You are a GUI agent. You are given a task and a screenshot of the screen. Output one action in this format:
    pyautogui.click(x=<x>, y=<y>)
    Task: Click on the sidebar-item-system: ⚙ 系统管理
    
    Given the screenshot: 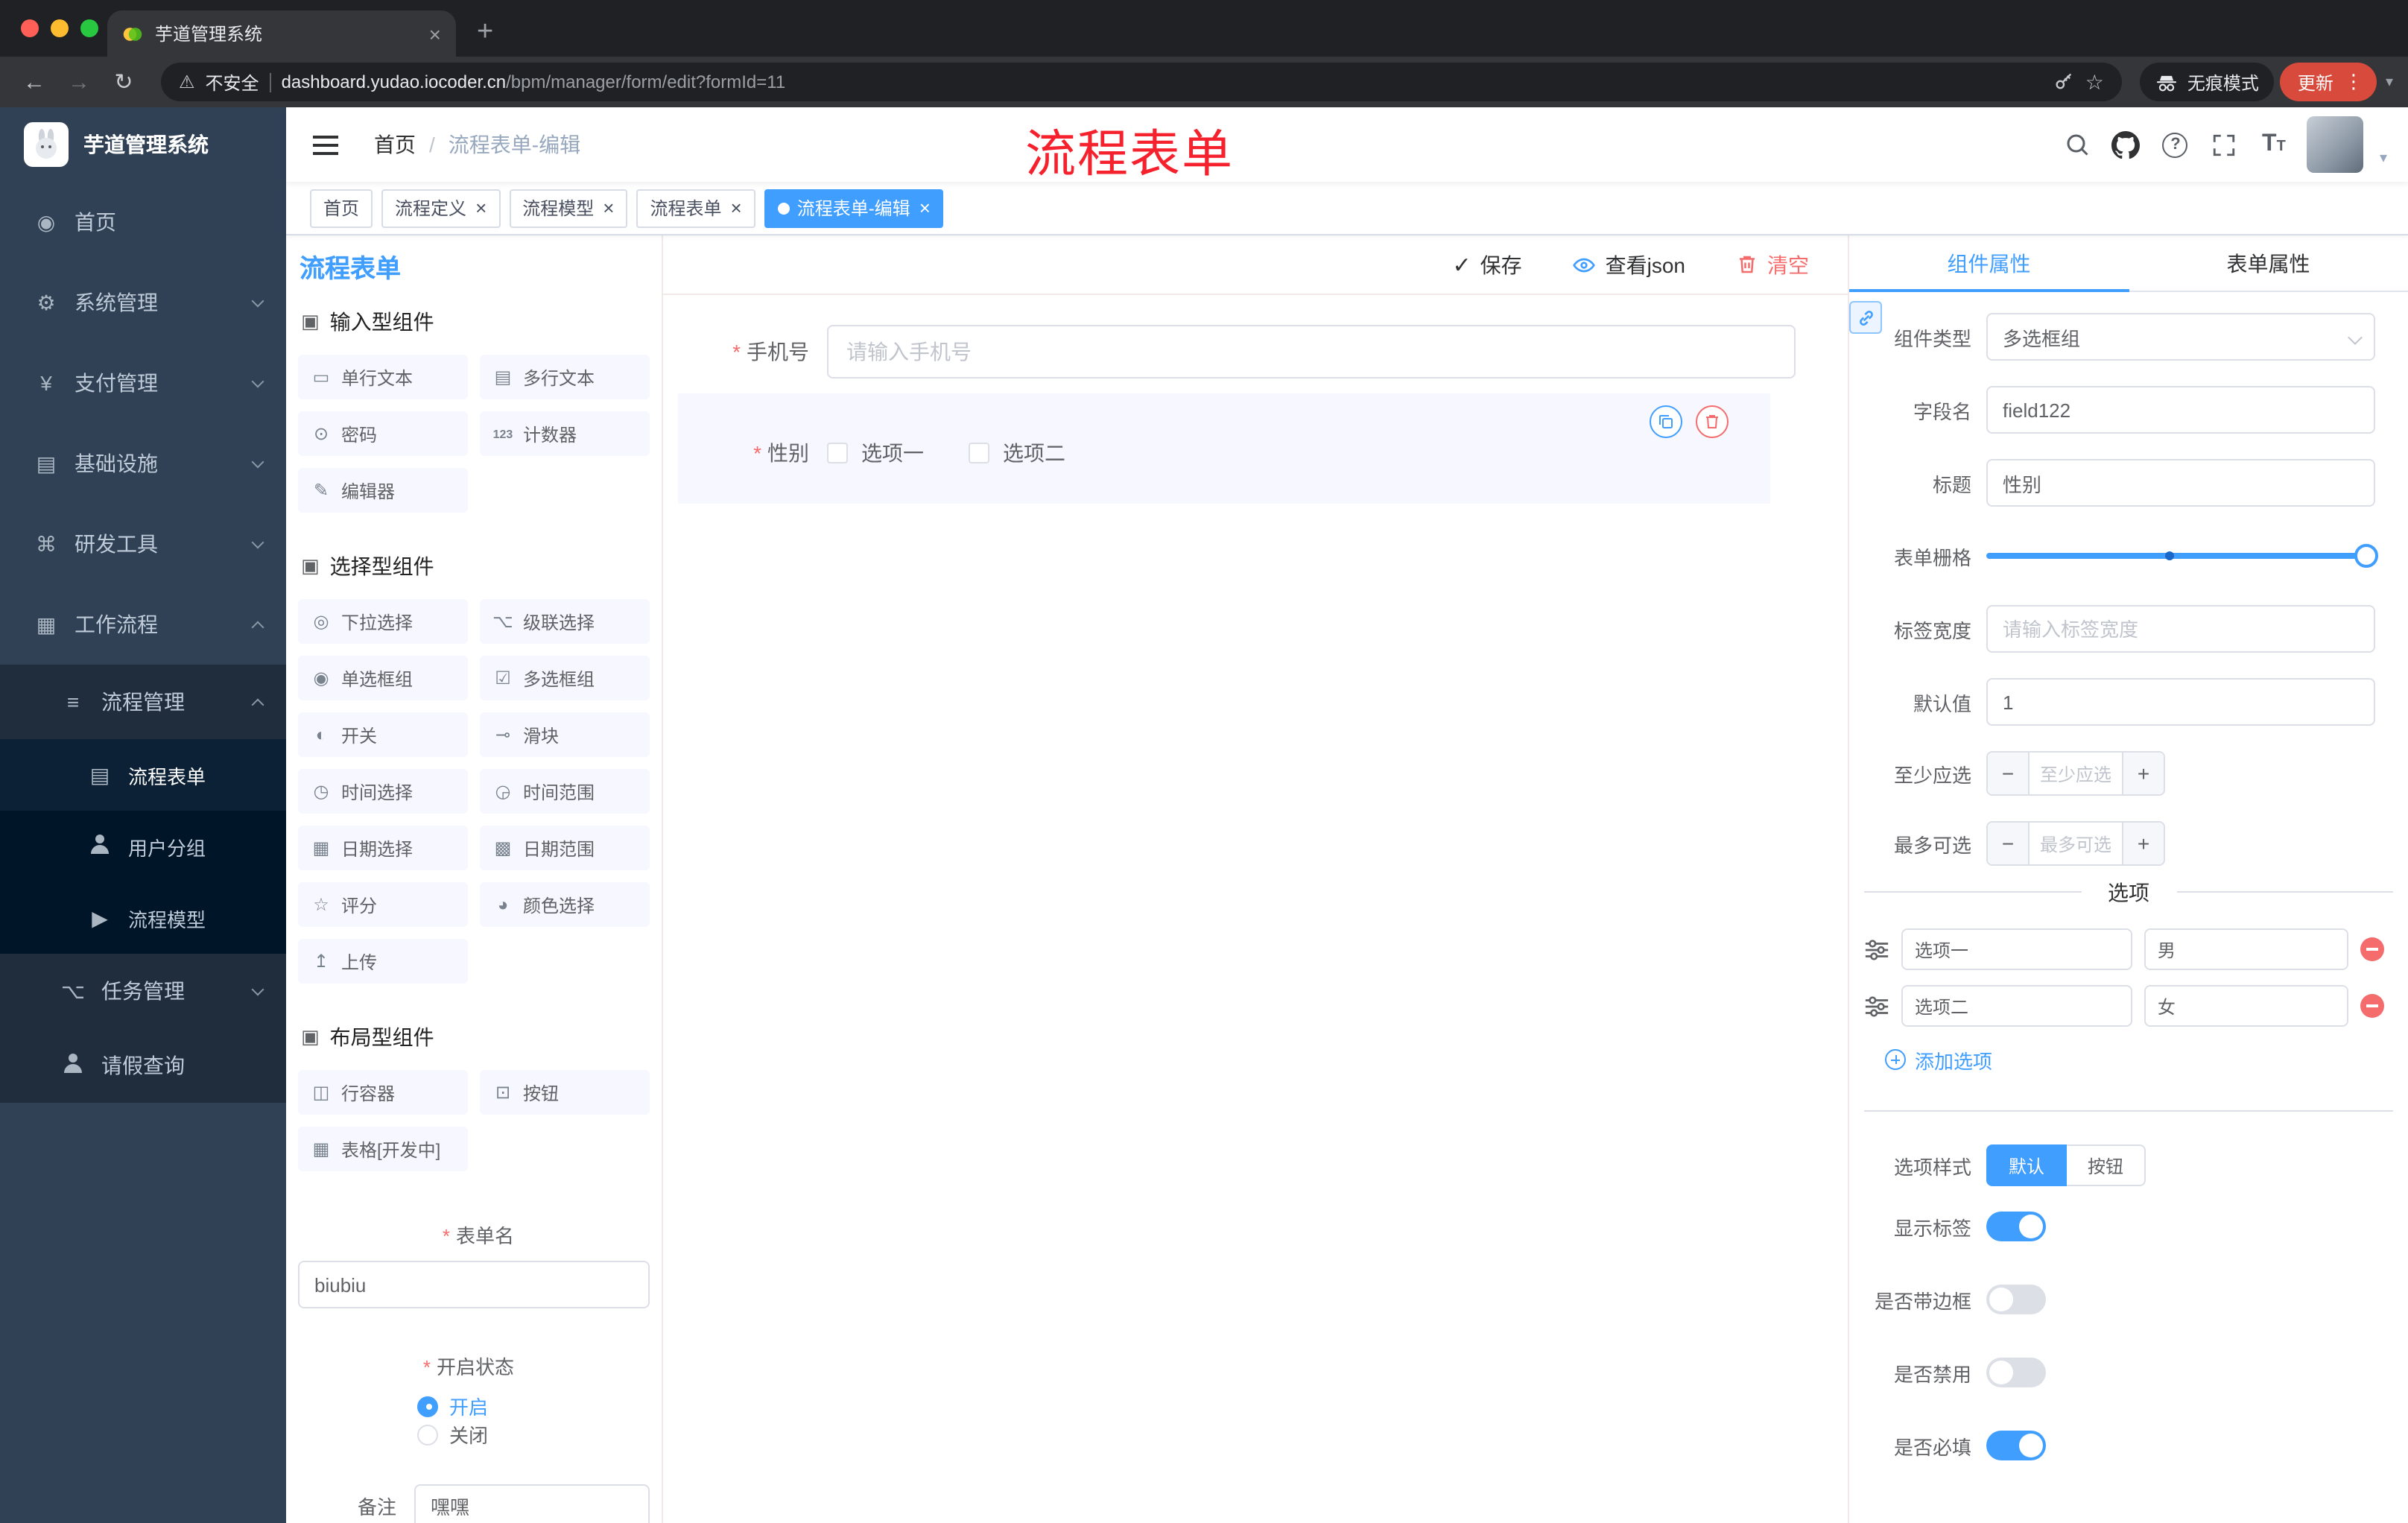 What is the action you would take?
    pyautogui.click(x=143, y=303)
    